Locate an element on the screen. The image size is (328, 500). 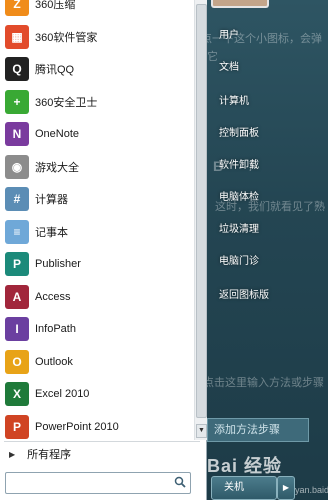
program-item: ▦ 360软件管家 is located at coordinates (97, 37).